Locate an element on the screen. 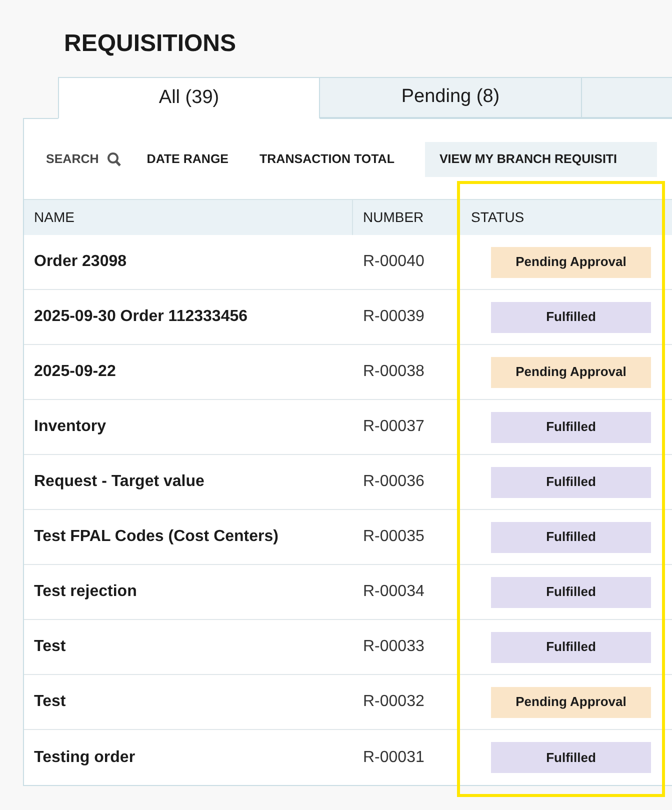 This screenshot has width=672, height=810. column-header: STATUS is located at coordinates (497, 217).